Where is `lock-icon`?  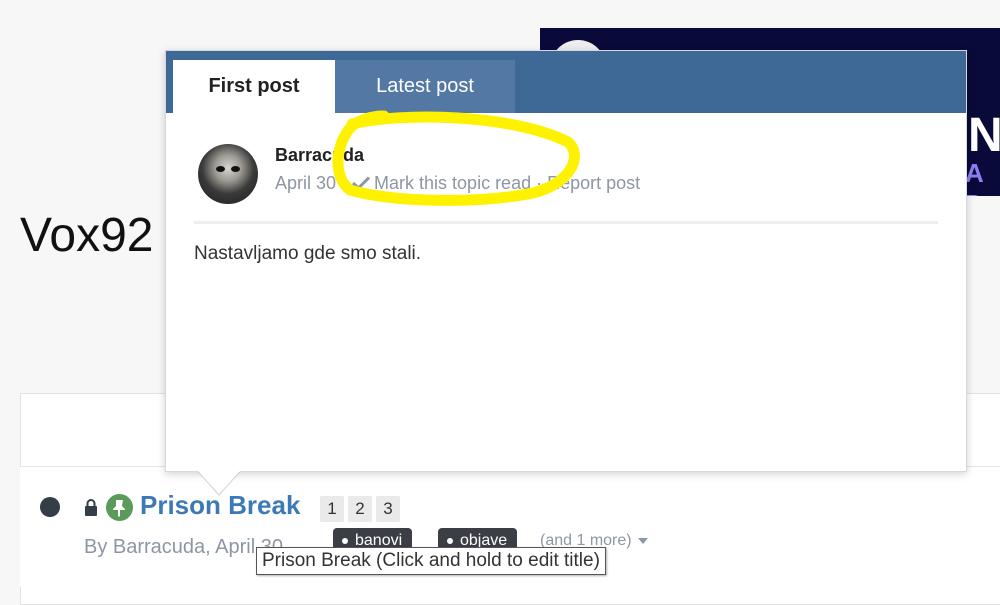
lock-icon is located at coordinates (91, 507).